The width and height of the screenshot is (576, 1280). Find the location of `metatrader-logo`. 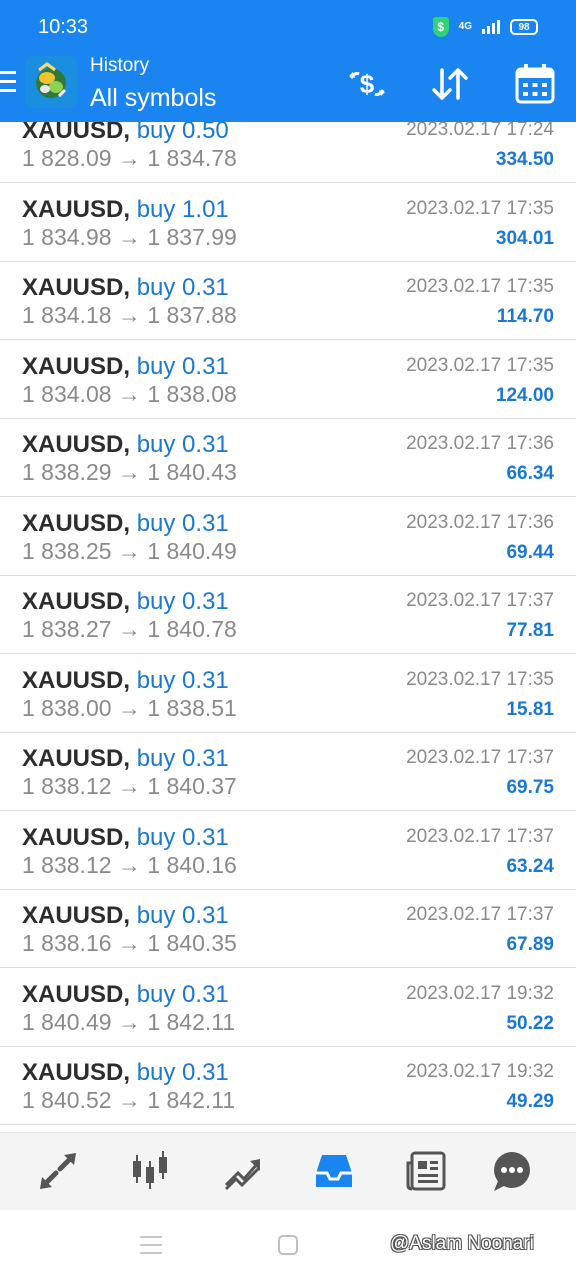

metatrader-logo is located at coordinates (51, 82).